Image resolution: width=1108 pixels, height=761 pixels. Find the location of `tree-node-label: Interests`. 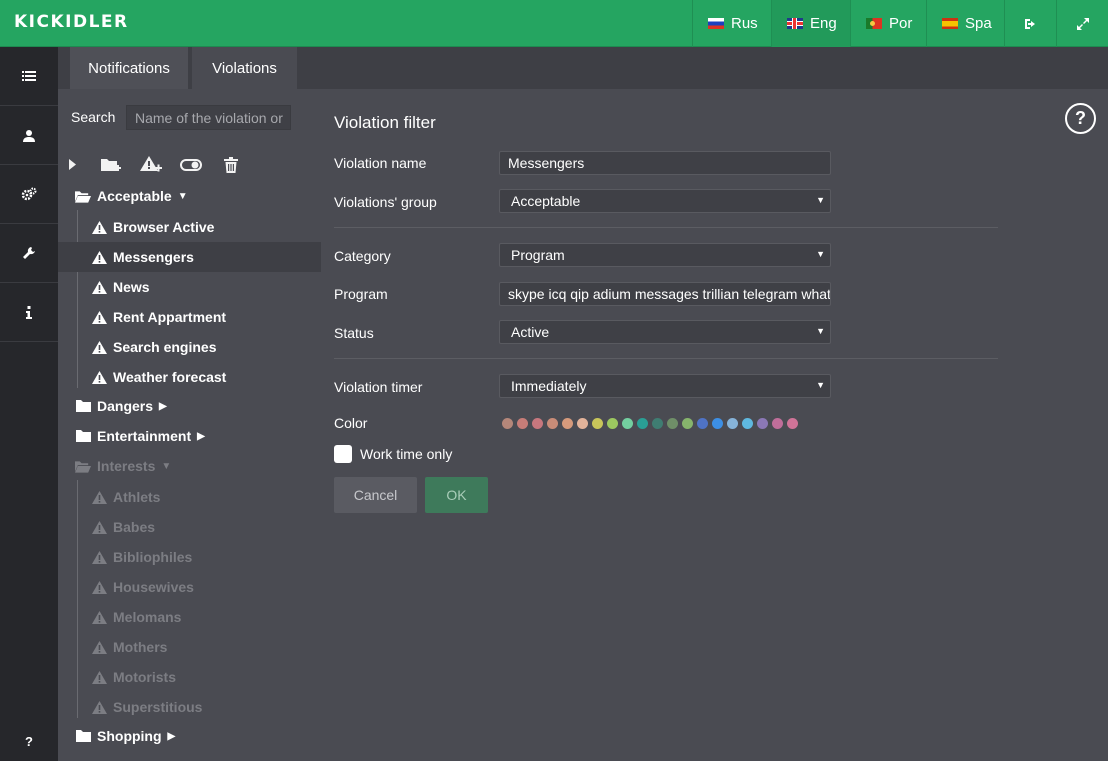

tree-node-label: Interests is located at coordinates (126, 466).